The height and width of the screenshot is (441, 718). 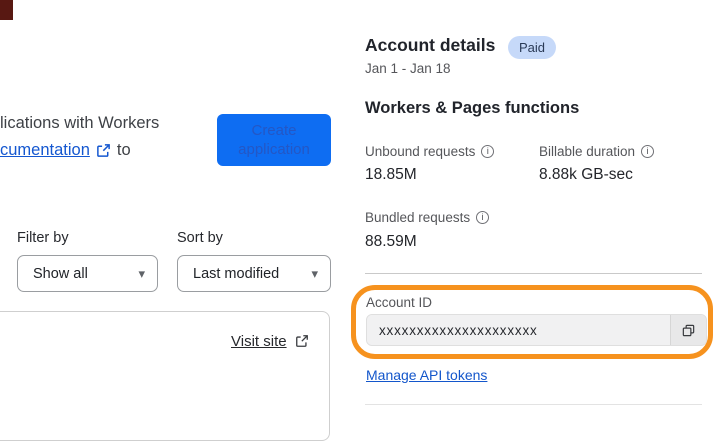 What do you see at coordinates (472, 108) in the screenshot?
I see `workers-pages-functions-title: Workers & Pages functions` at bounding box center [472, 108].